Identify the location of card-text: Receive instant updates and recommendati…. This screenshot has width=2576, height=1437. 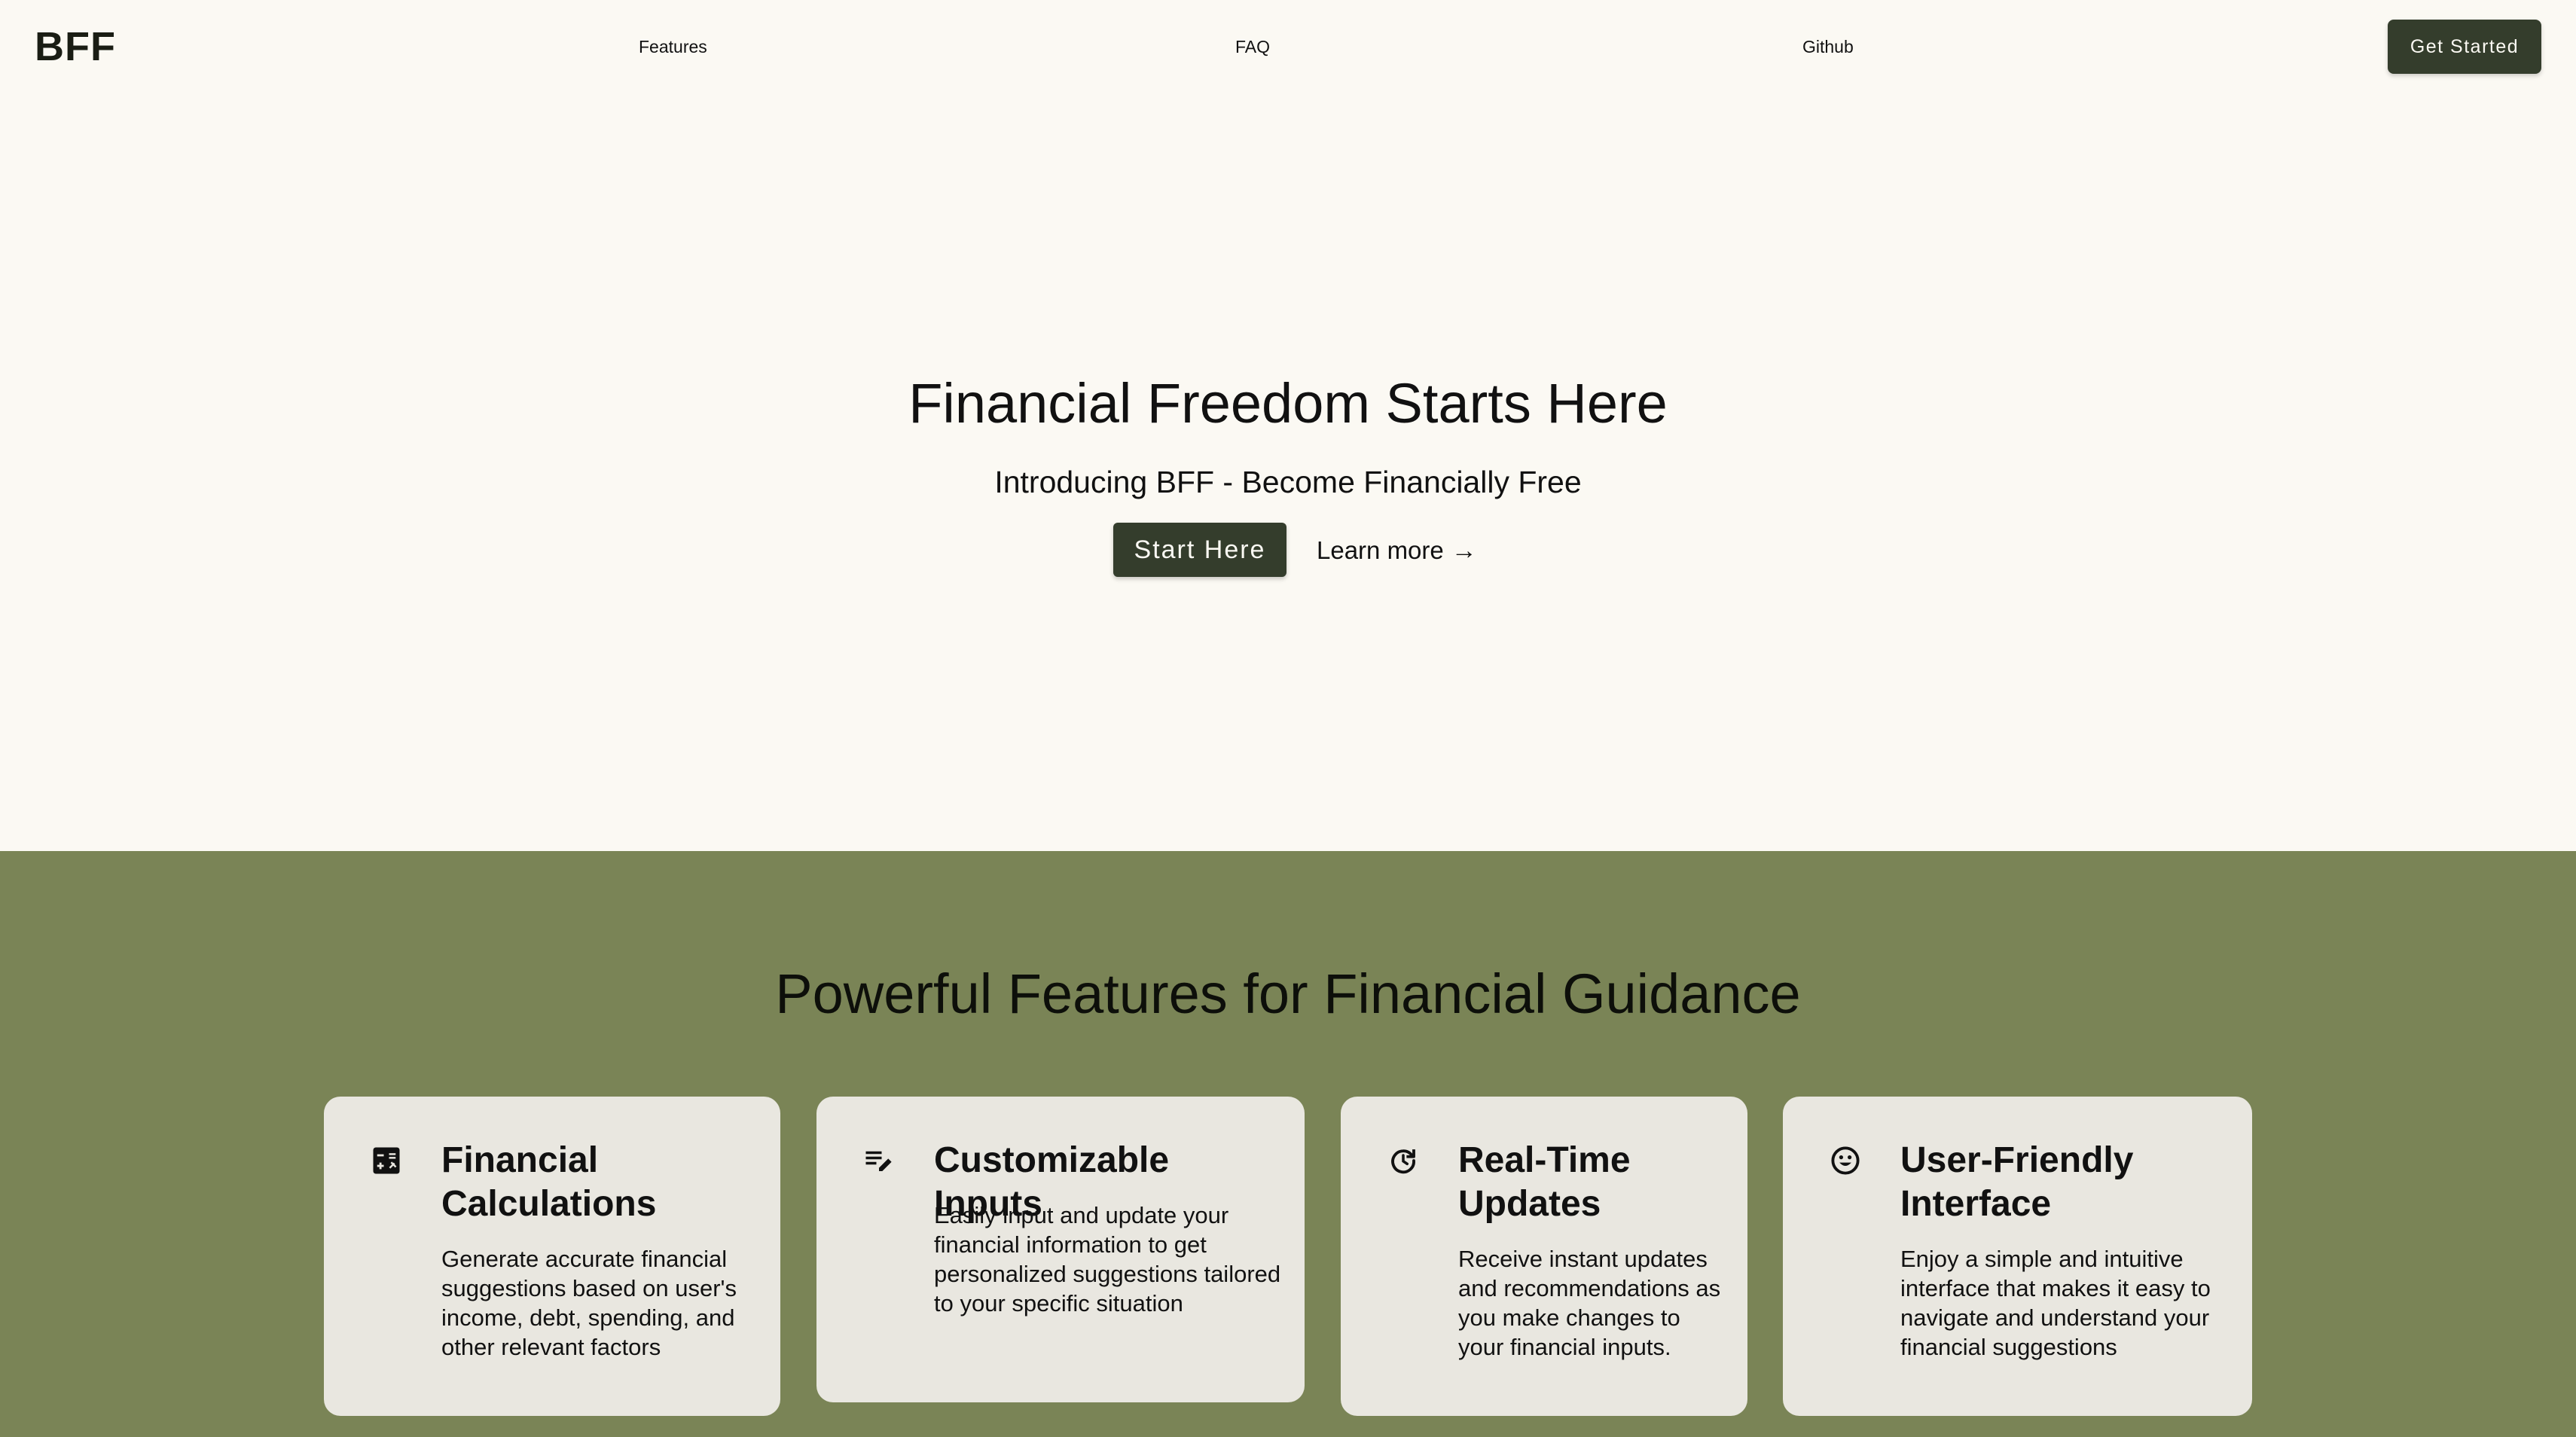
(1590, 1303).